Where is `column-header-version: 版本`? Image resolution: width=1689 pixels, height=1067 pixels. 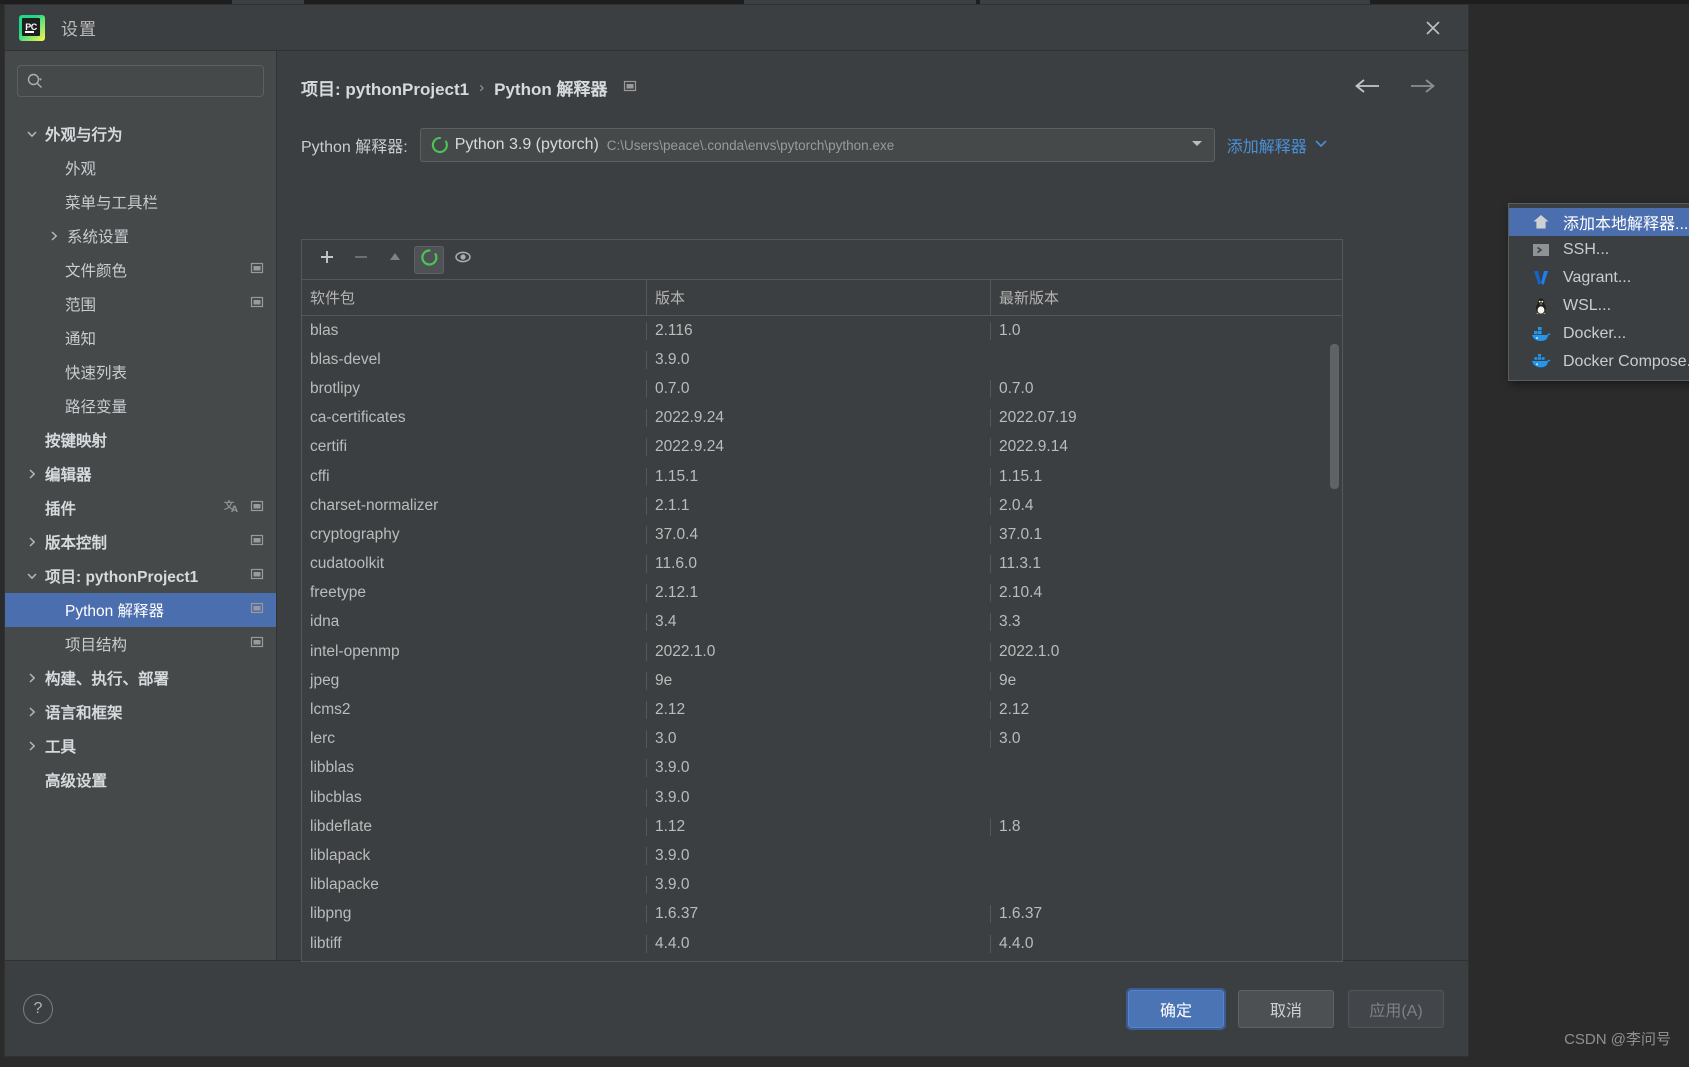 column-header-version: 版本 is located at coordinates (818, 297).